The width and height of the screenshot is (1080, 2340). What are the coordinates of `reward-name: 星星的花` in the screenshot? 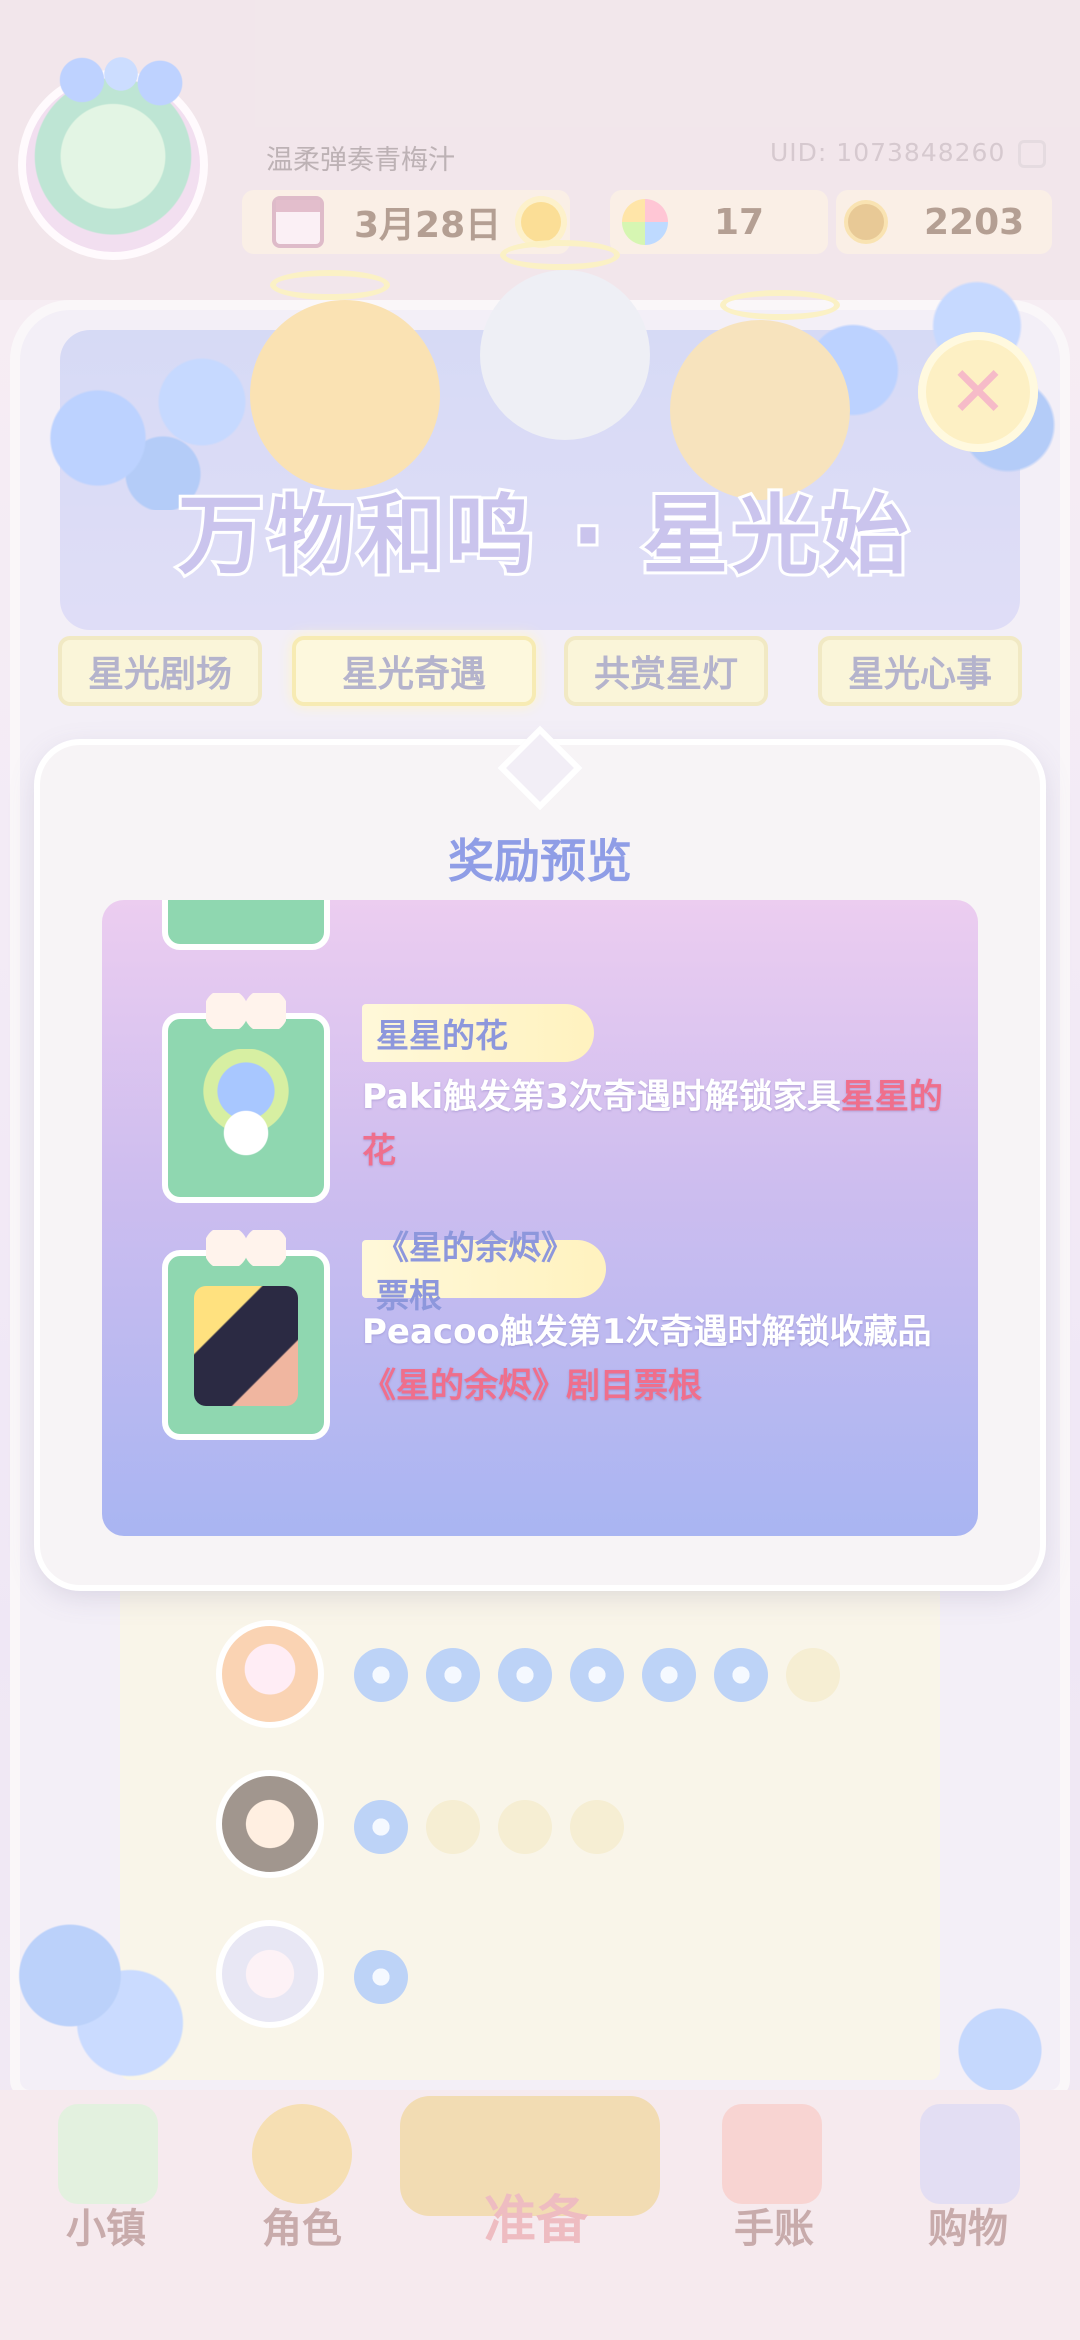 It's located at (478, 1033).